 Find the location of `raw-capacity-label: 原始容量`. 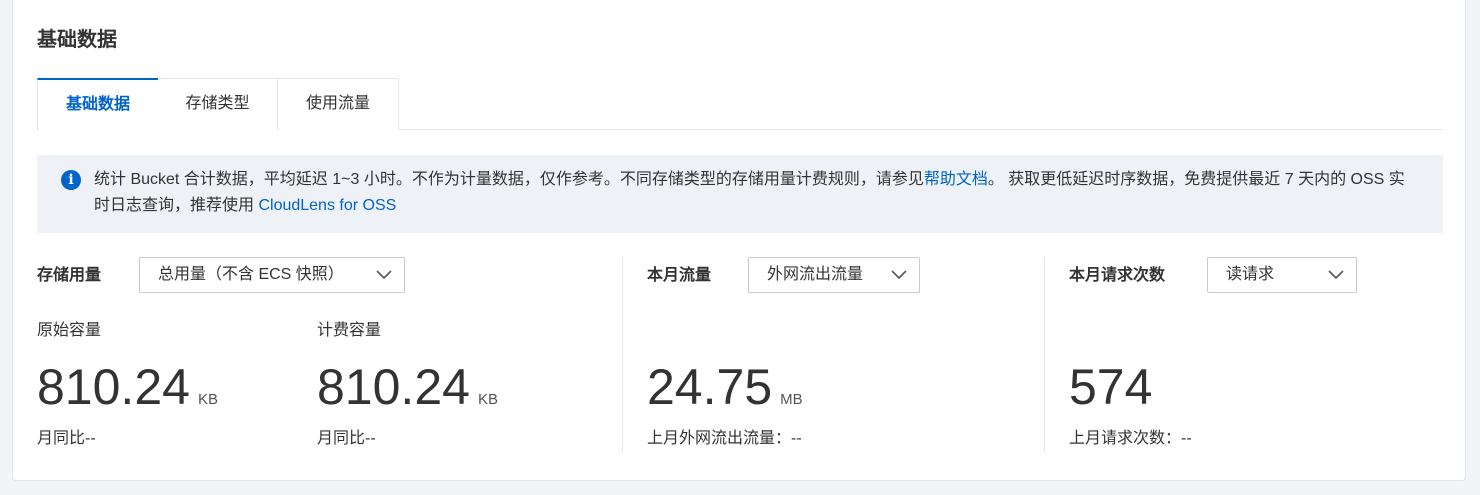

raw-capacity-label: 原始容量 is located at coordinates (69, 330).